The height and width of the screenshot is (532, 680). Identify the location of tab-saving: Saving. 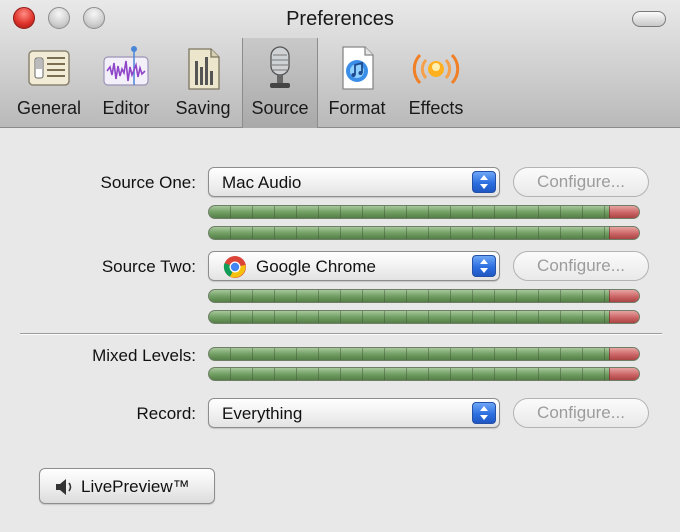
(203, 83).